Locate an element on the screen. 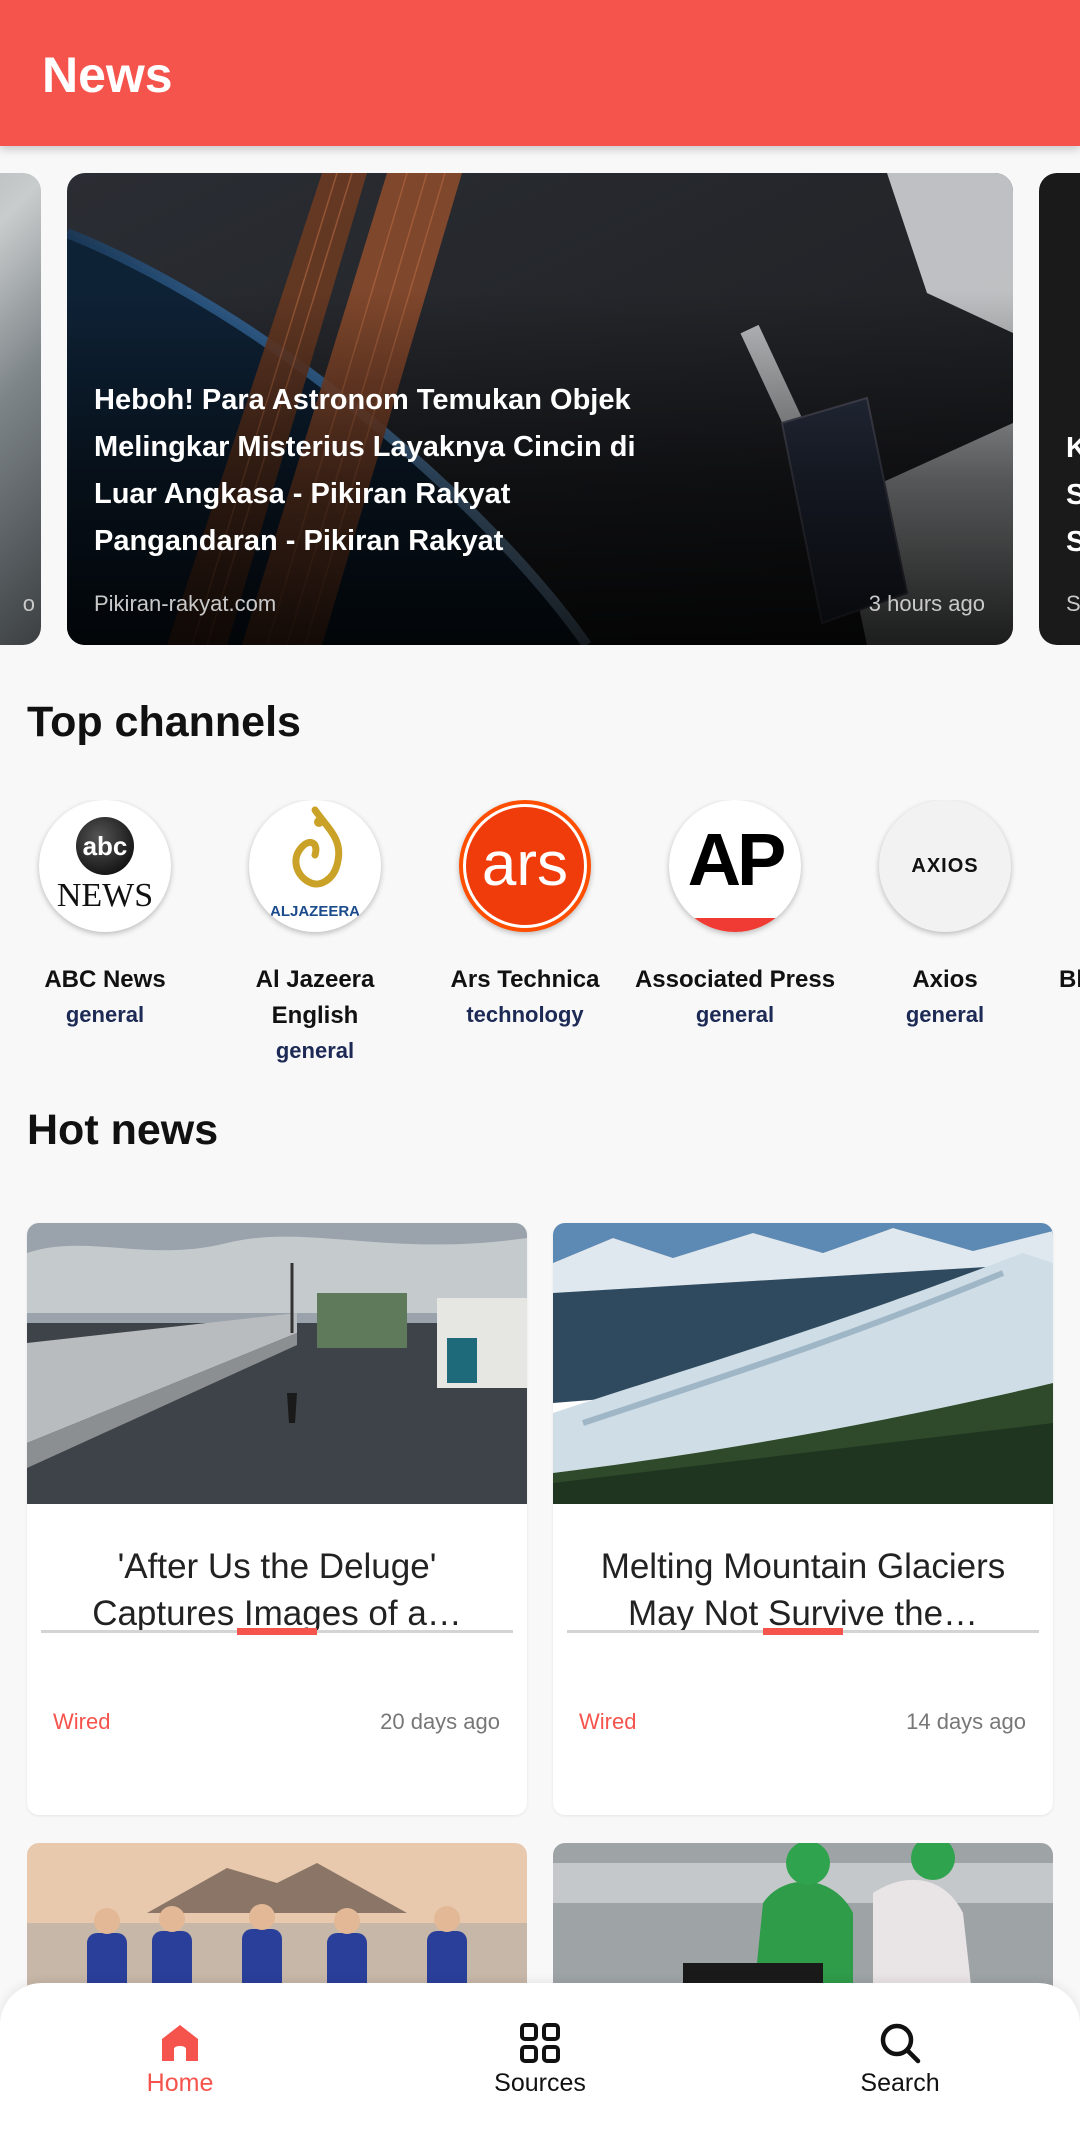 The height and width of the screenshot is (2131, 1080). nav-home-label: Home is located at coordinates (180, 2083).